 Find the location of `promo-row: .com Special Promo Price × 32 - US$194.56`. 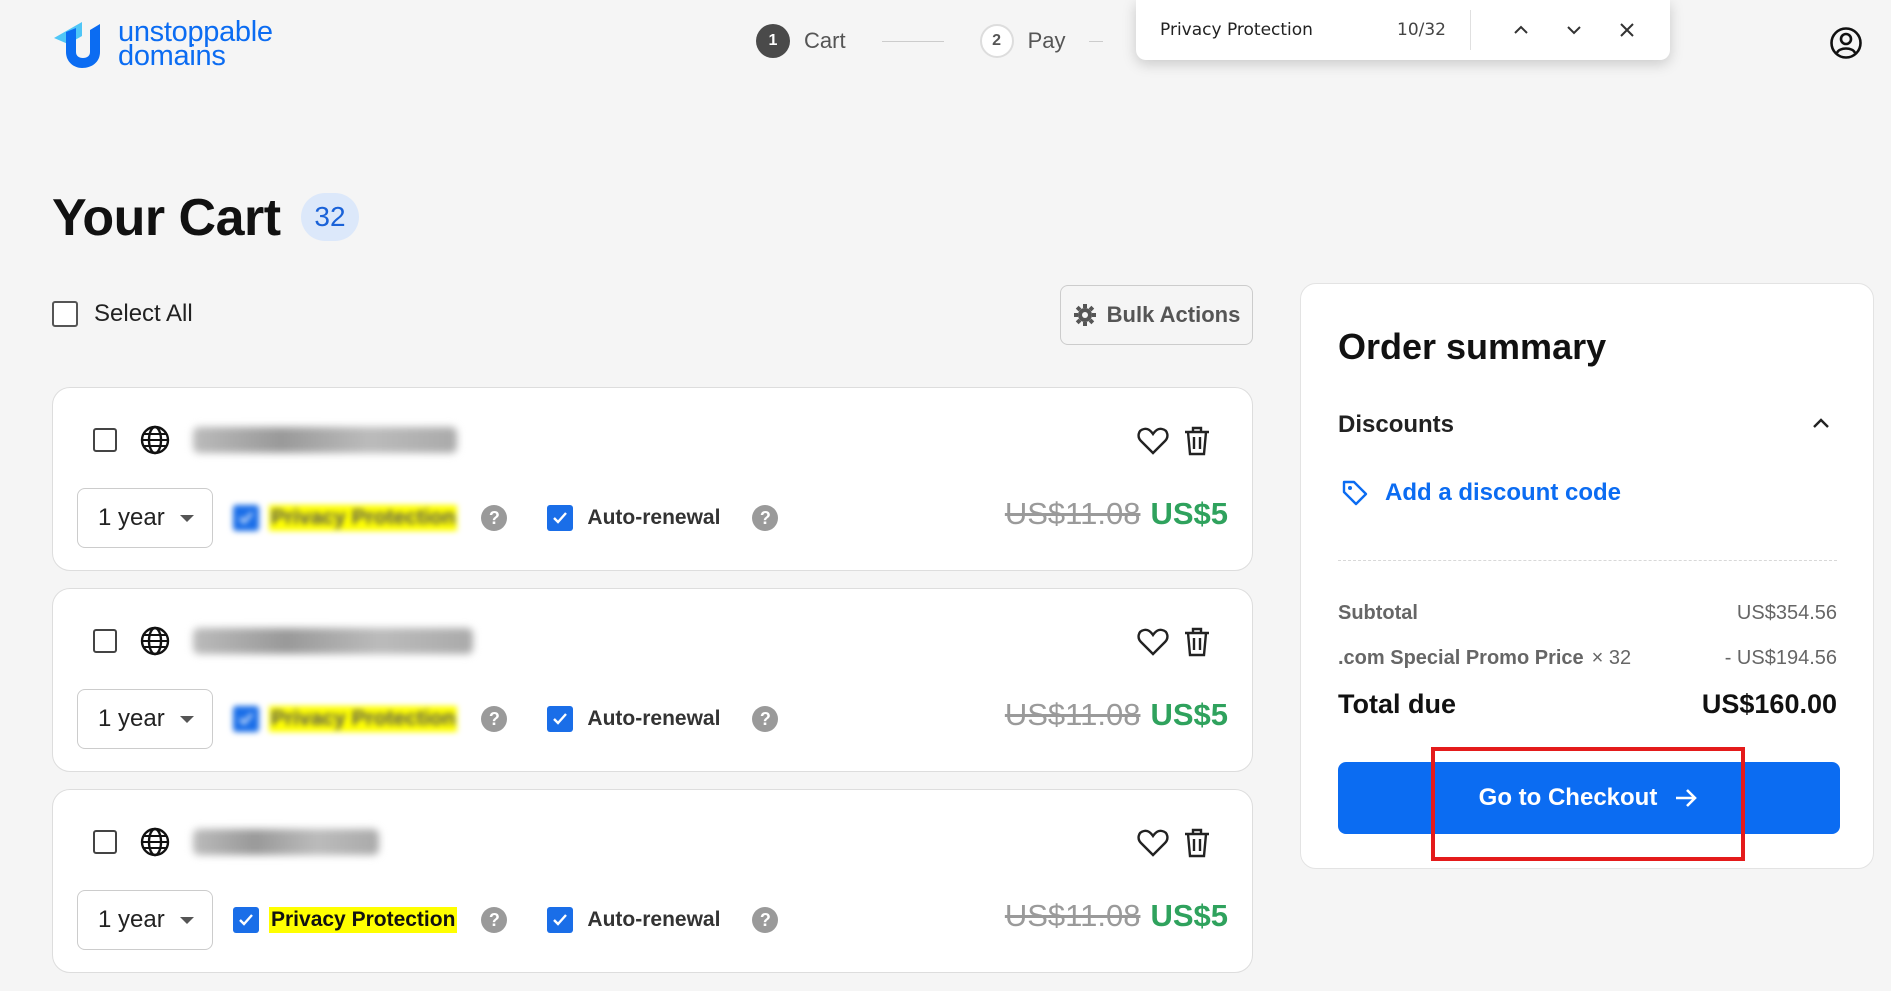

promo-row: .com Special Promo Price × 32 - US$194.56 is located at coordinates (1587, 658).